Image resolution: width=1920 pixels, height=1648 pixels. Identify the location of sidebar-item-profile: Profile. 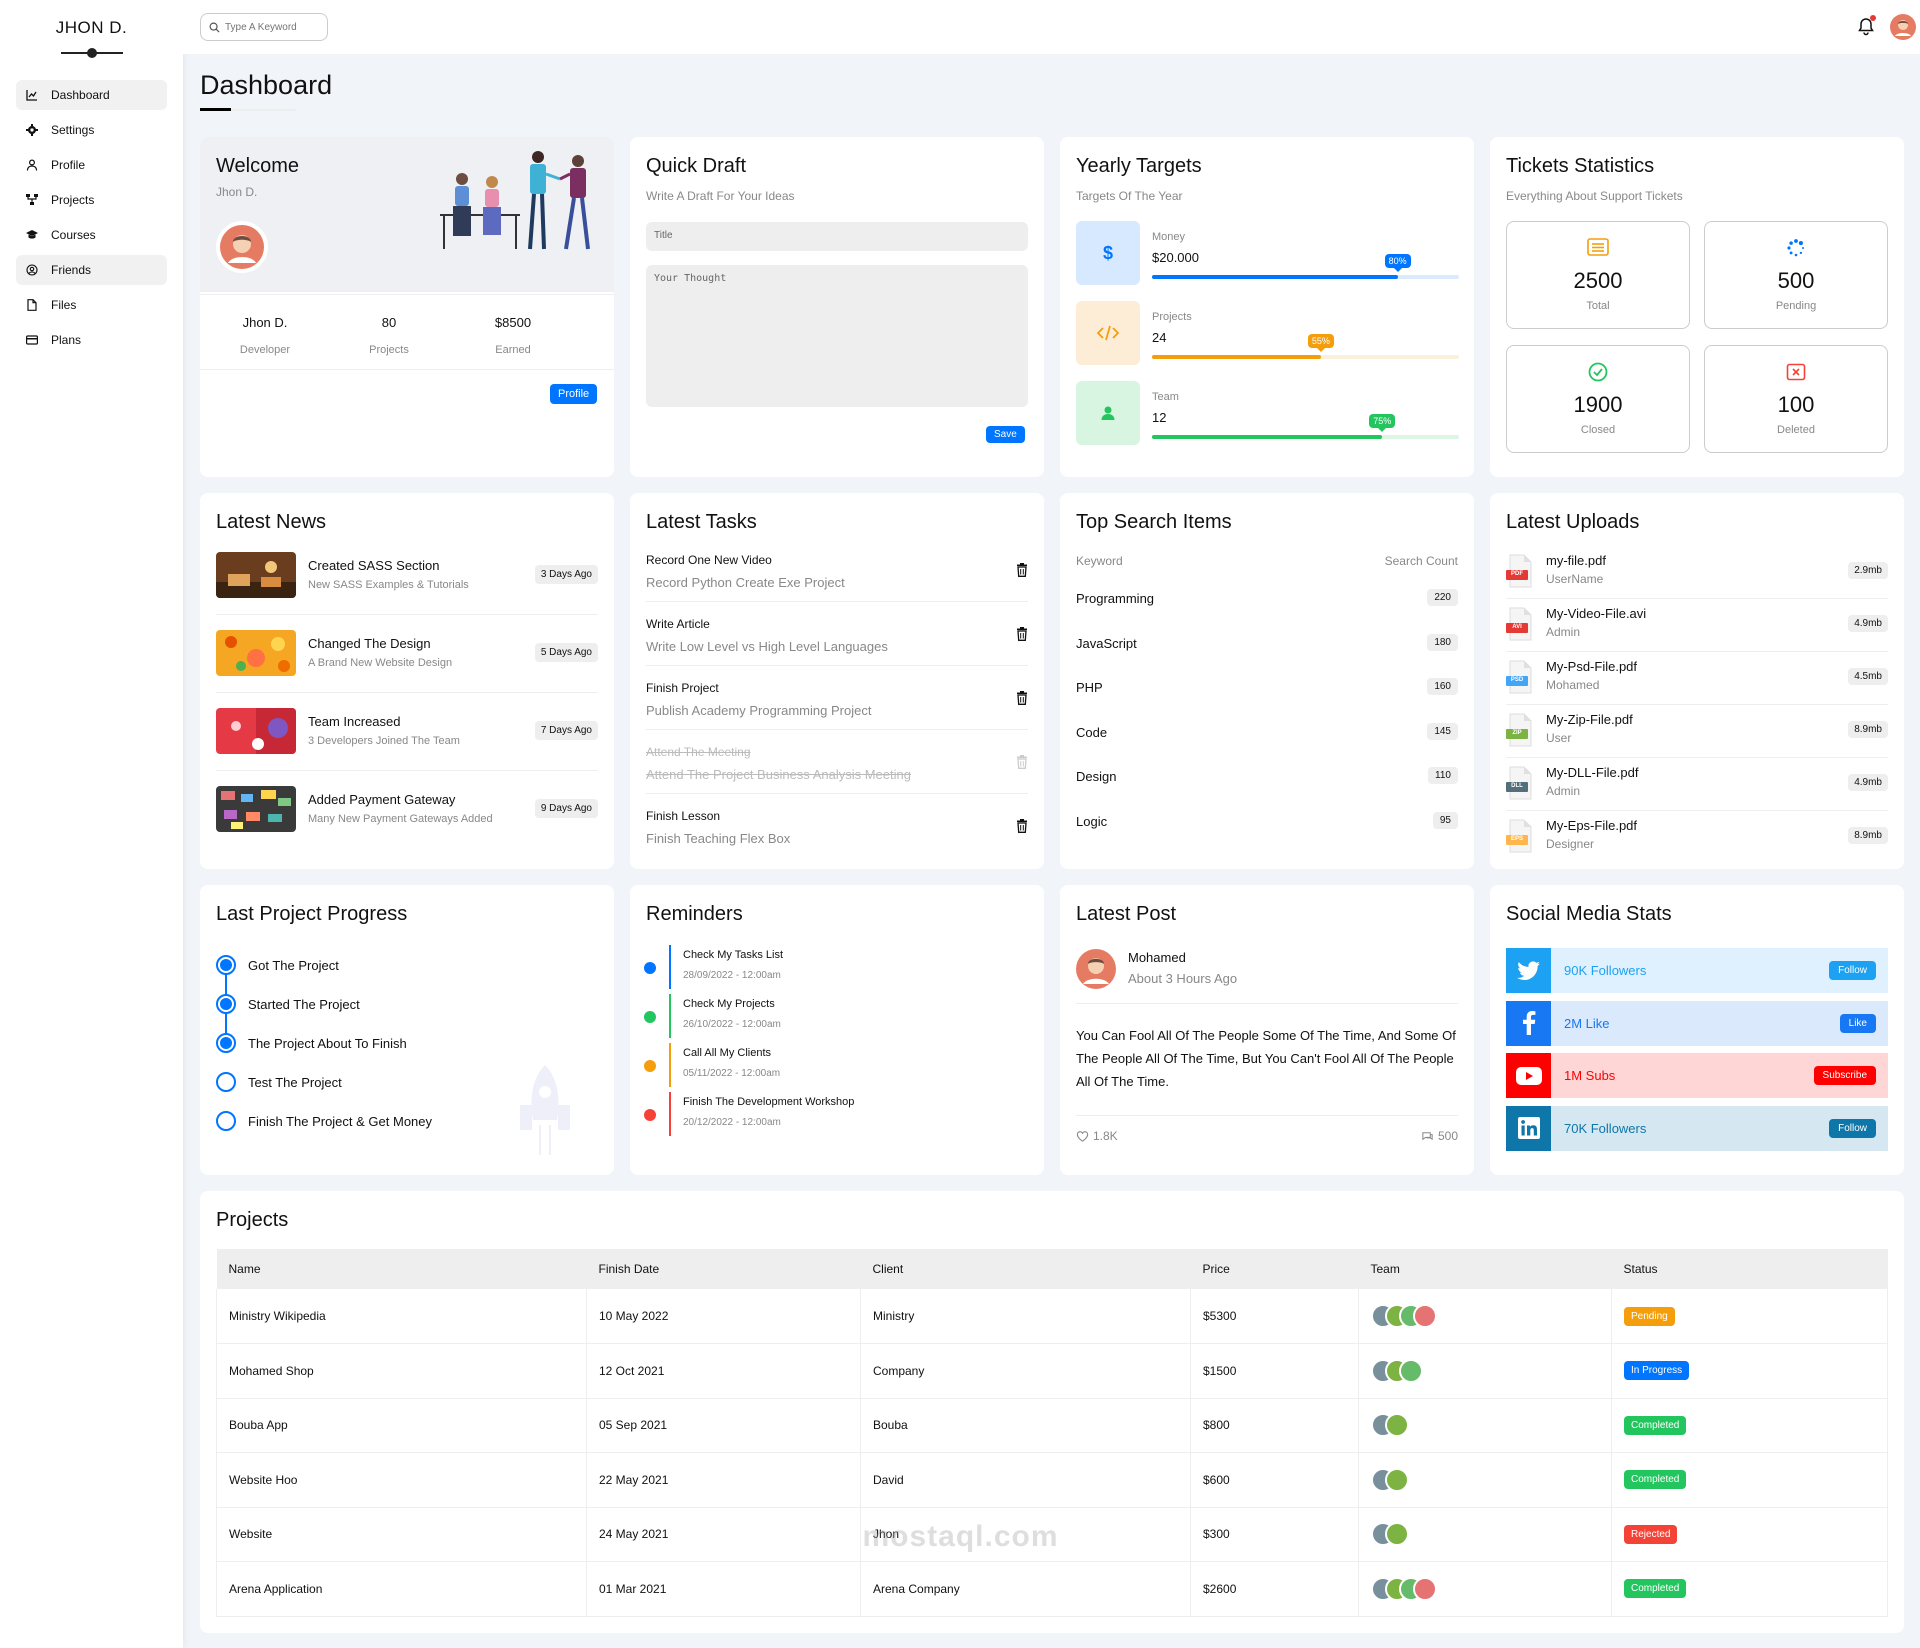
(91, 165).